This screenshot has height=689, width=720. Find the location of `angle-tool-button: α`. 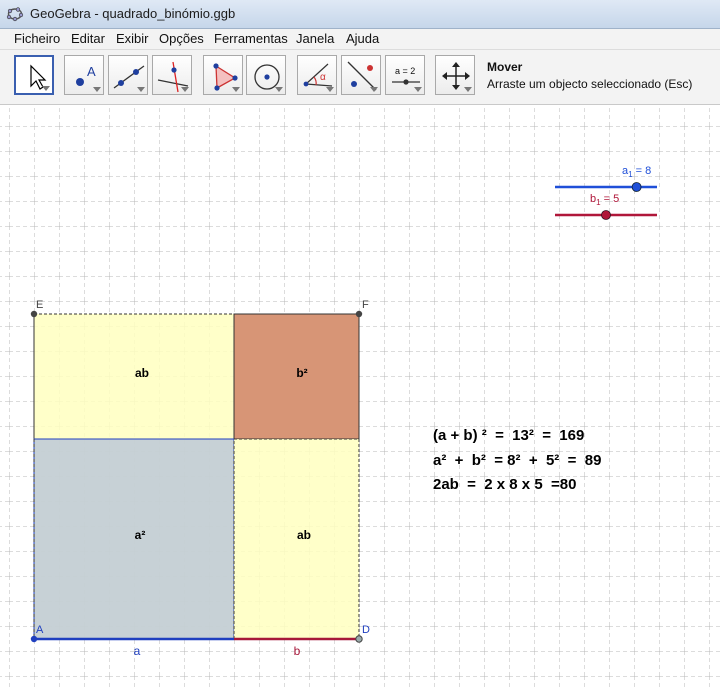

angle-tool-button: α is located at coordinates (317, 75).